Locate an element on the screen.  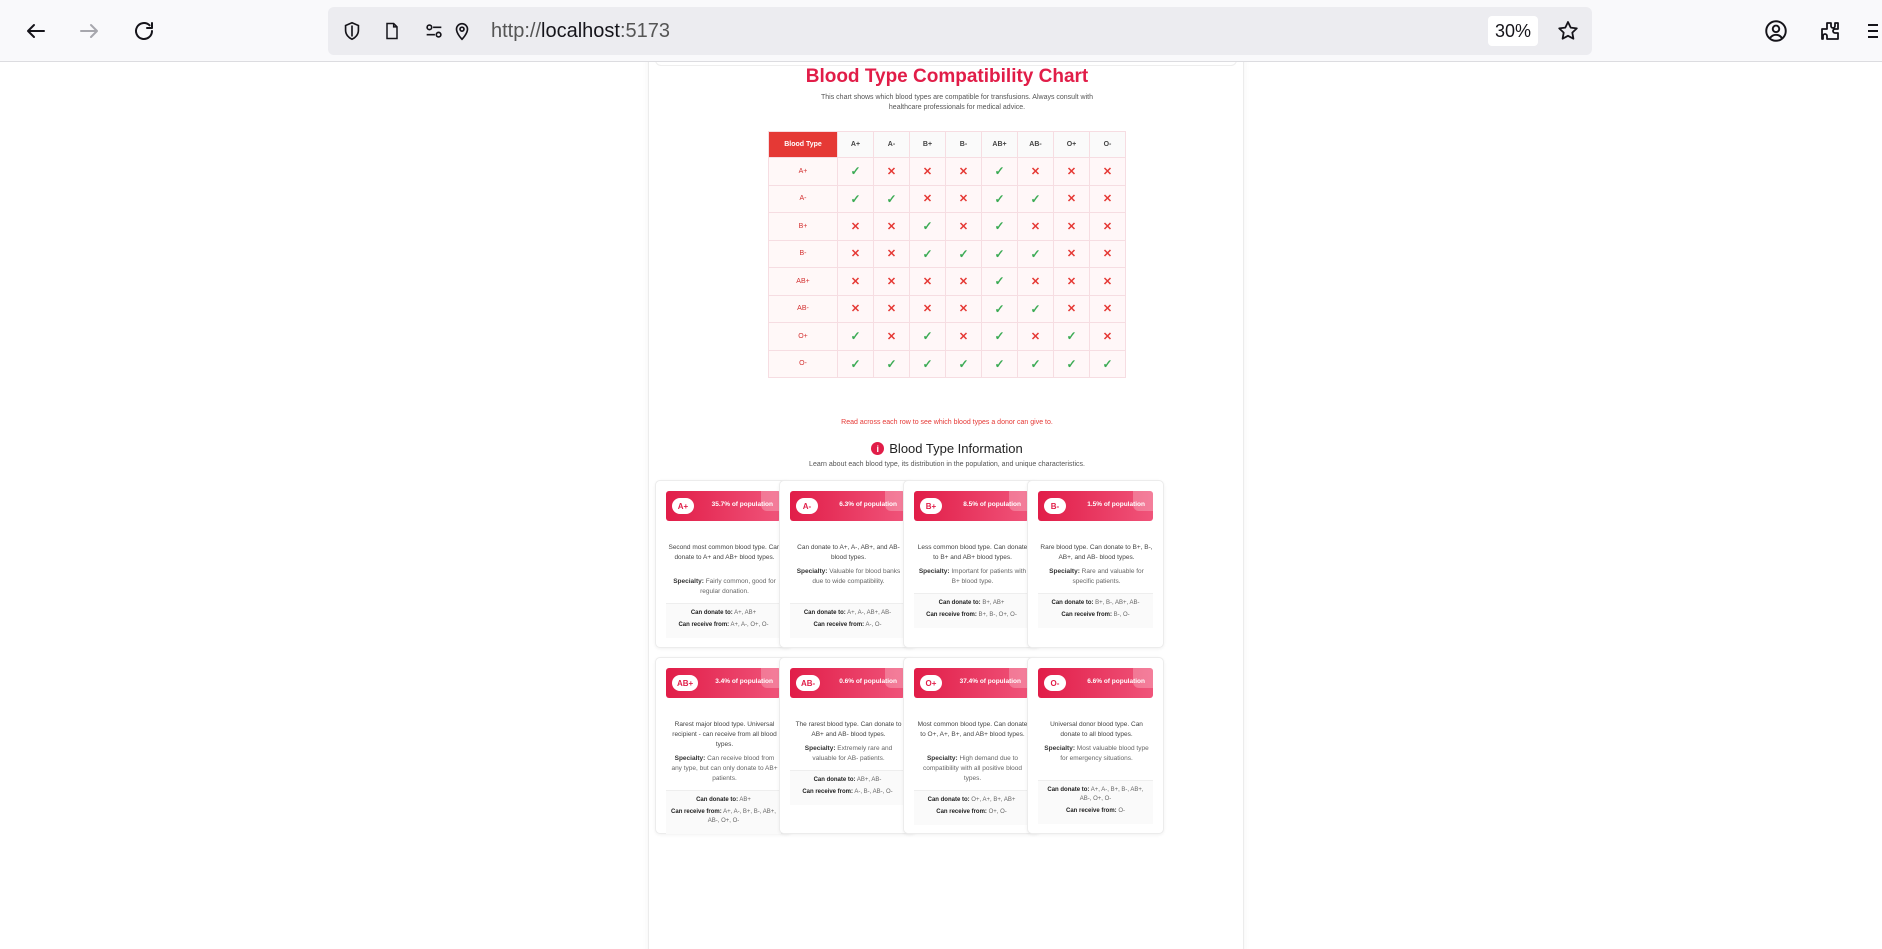
url-port: :5173 is located at coordinates (645, 31).